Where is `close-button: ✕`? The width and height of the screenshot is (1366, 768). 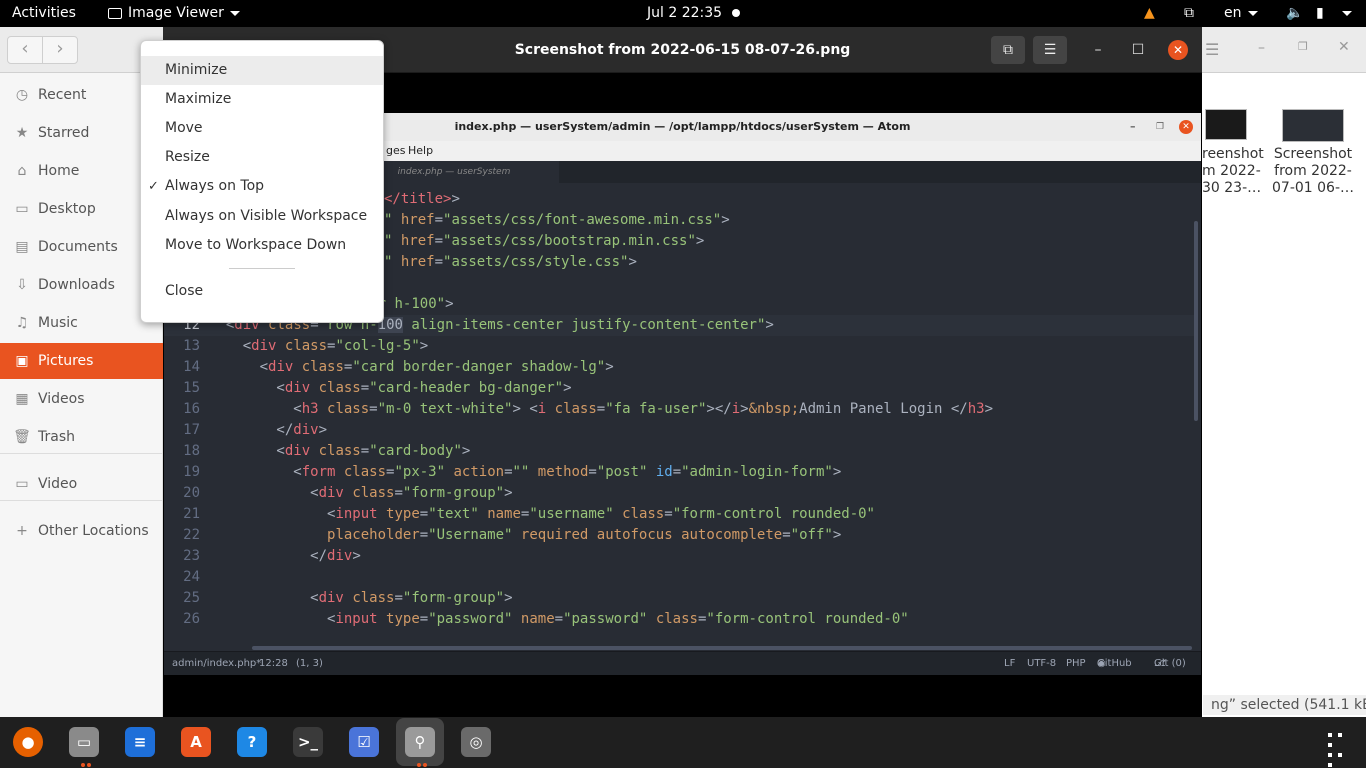 close-button: ✕ is located at coordinates (1178, 50).